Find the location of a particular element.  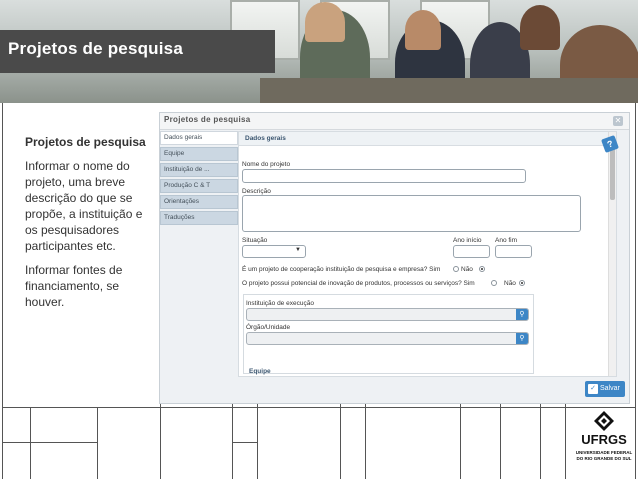

tab-orientacoes: Orientações is located at coordinates (199, 202).